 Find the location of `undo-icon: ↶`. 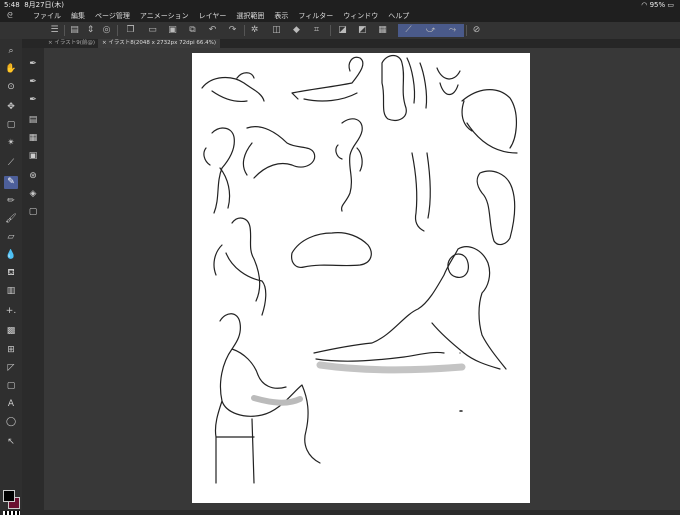

undo-icon: ↶ is located at coordinates (212, 30).